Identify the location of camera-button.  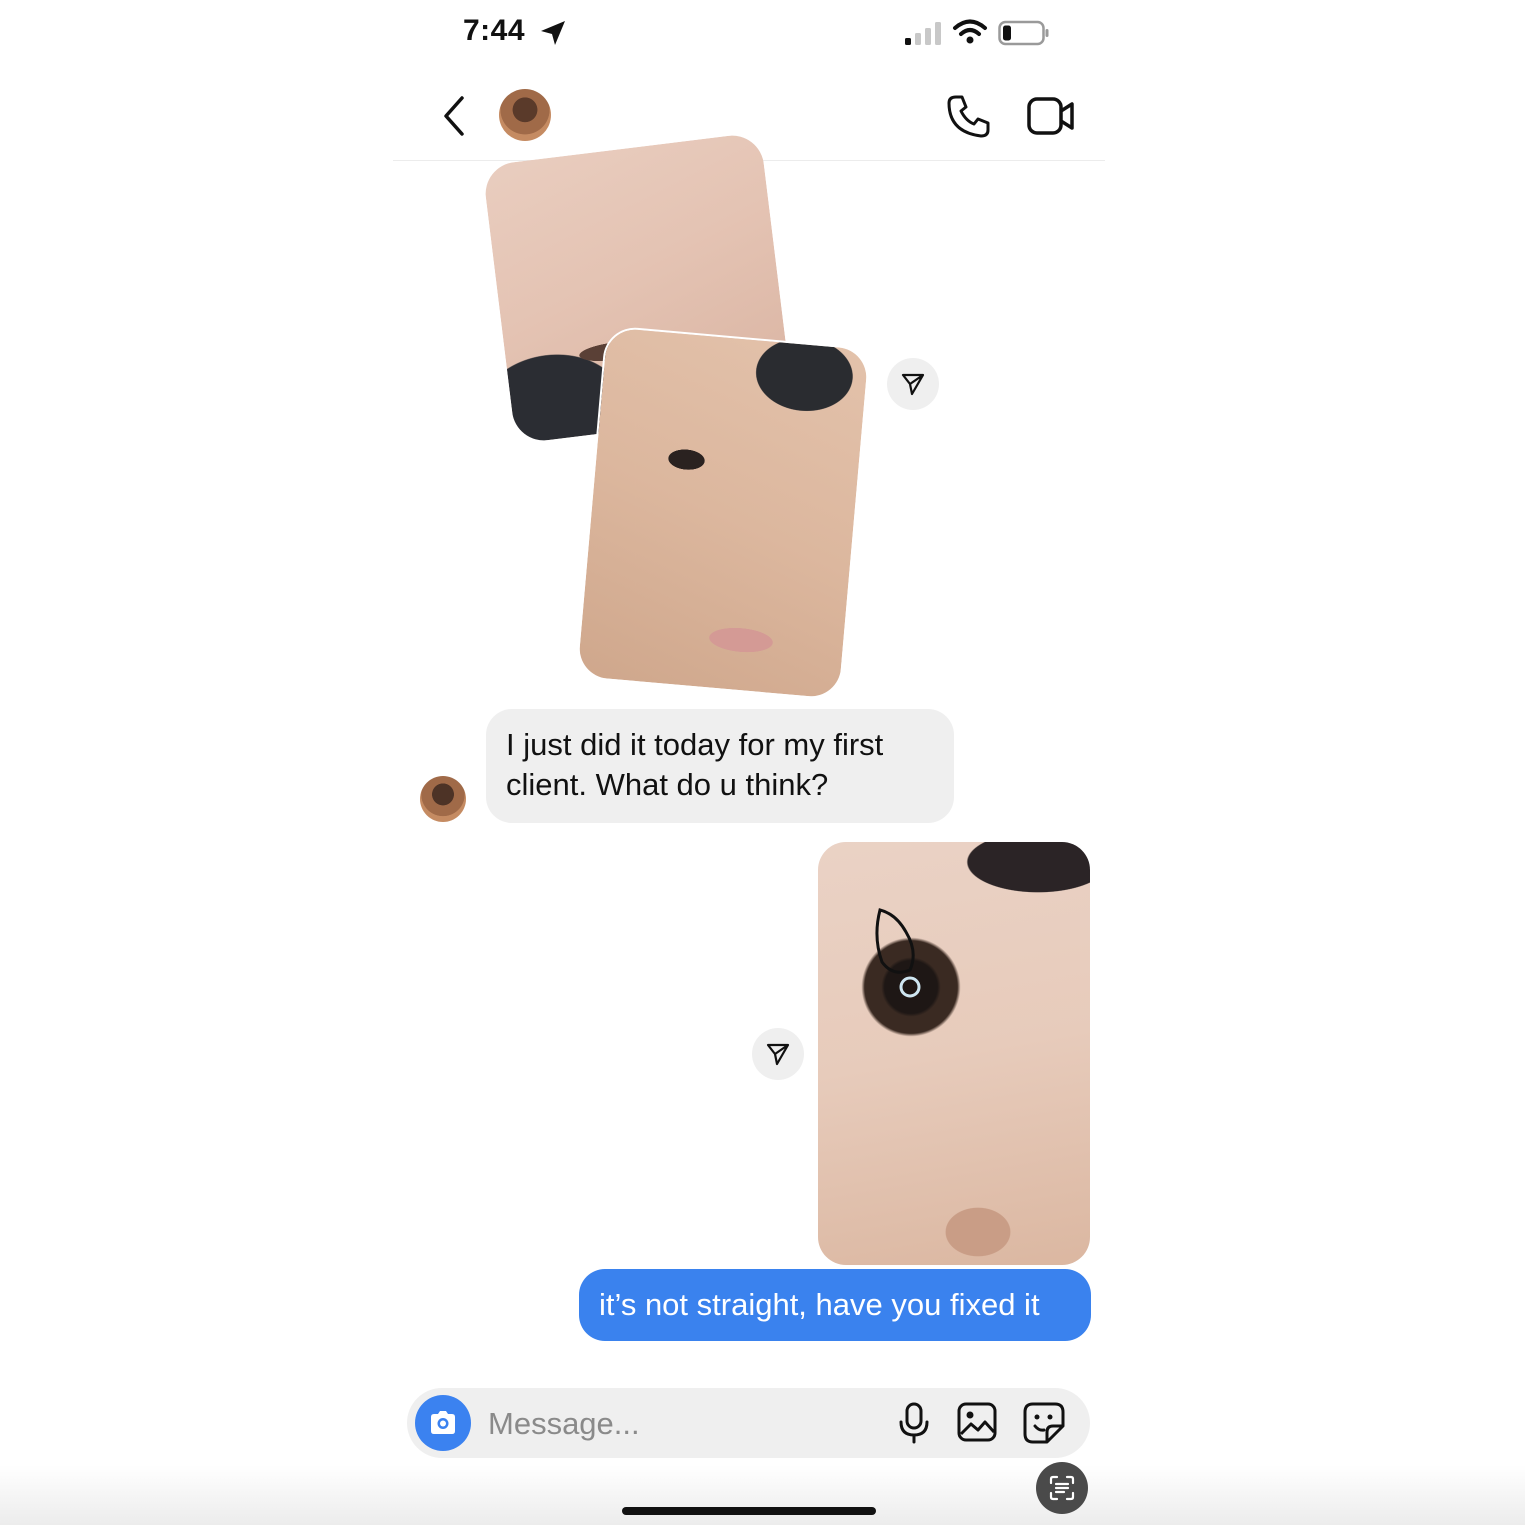
(443, 1423).